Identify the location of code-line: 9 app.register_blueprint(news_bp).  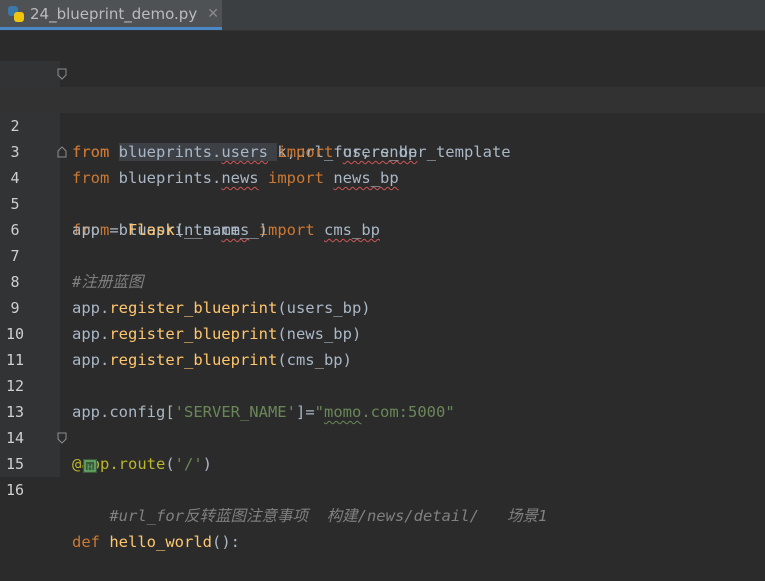
(382, 306).